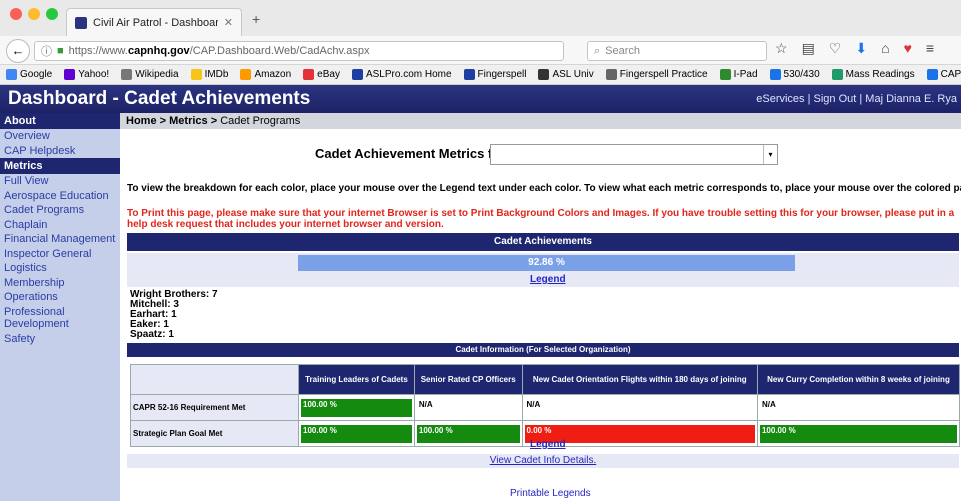 The height and width of the screenshot is (501, 961). Describe the element at coordinates (86, 74) in the screenshot. I see `bookmark-item: Yahoo!` at that location.